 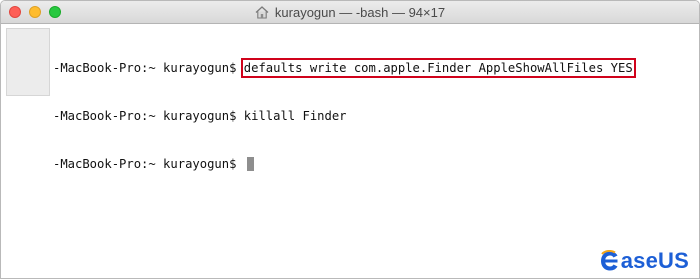 I want to click on easeus-logo-mark, so click(x=609, y=260).